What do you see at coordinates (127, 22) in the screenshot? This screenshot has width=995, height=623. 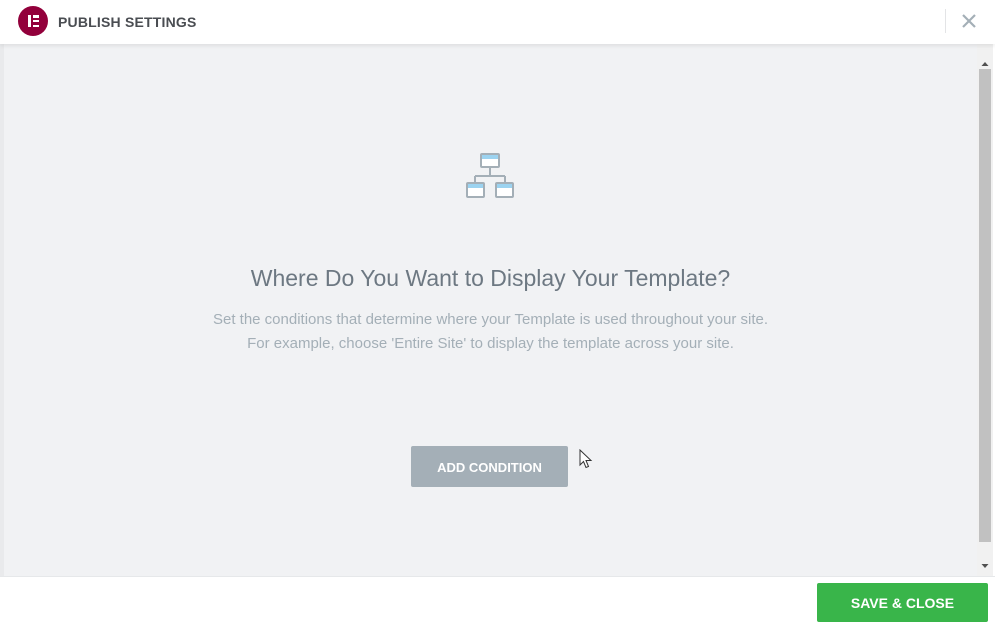 I see `dialog-title: PUBLISH SETTINGS` at bounding box center [127, 22].